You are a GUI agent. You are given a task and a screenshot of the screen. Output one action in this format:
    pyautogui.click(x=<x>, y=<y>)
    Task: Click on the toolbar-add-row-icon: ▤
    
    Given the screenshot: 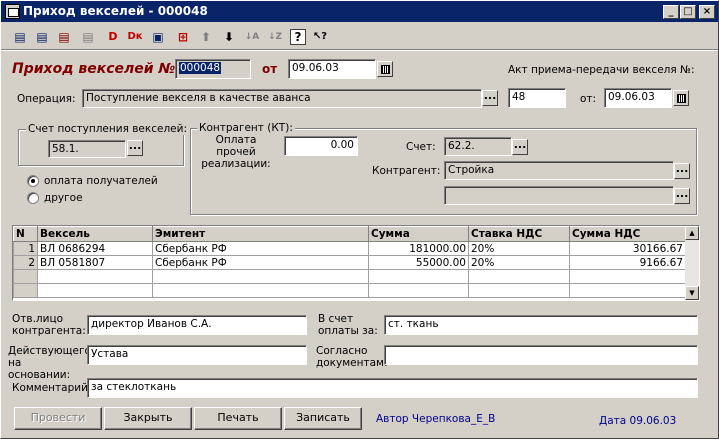 What is the action you would take?
    pyautogui.click(x=42, y=37)
    